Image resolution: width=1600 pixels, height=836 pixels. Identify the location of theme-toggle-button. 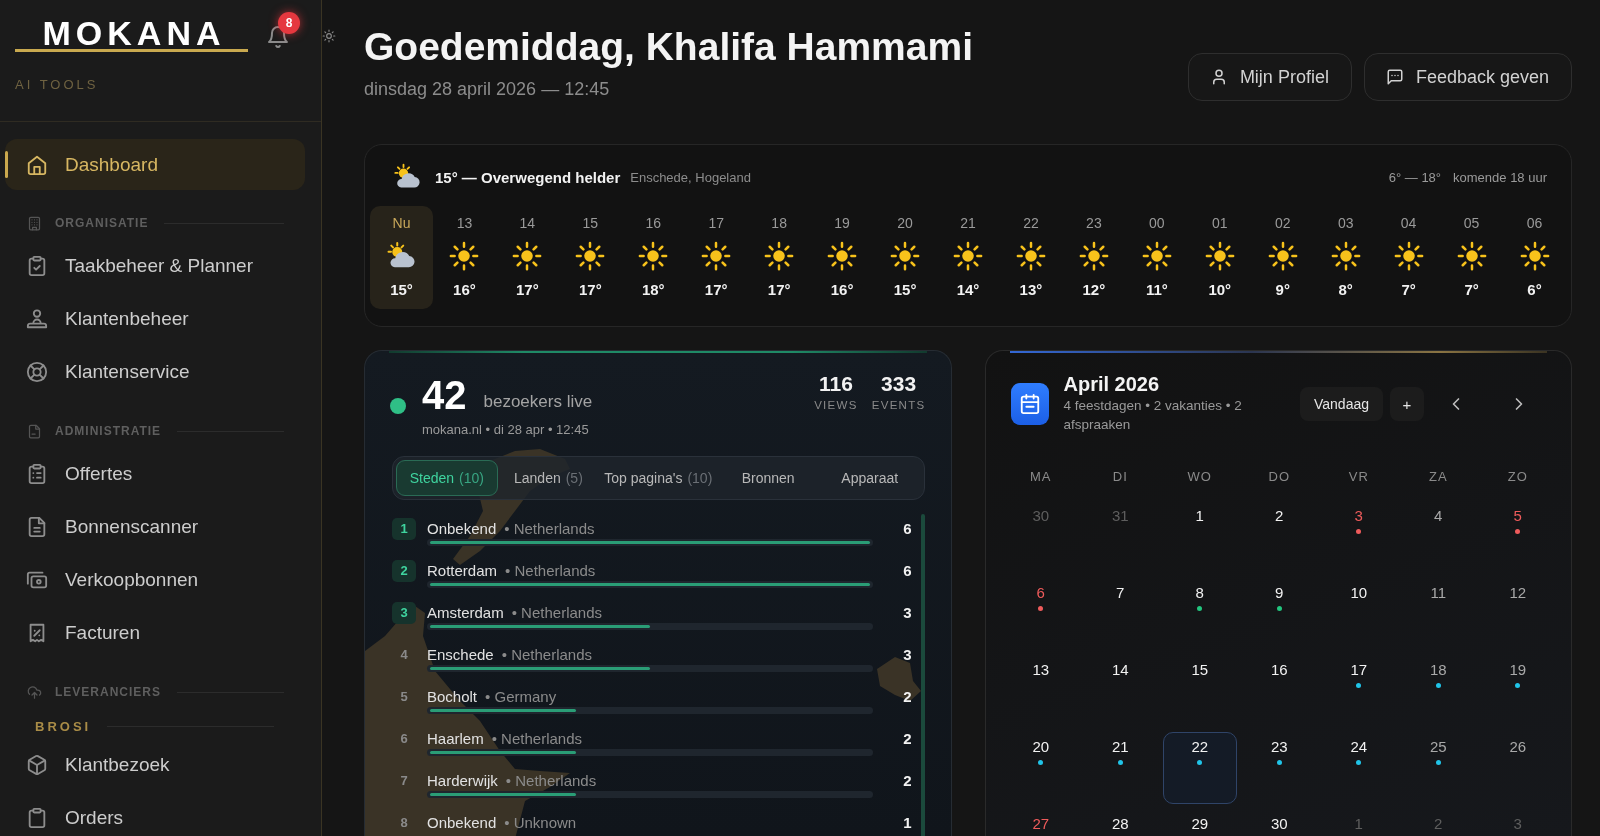
(329, 36).